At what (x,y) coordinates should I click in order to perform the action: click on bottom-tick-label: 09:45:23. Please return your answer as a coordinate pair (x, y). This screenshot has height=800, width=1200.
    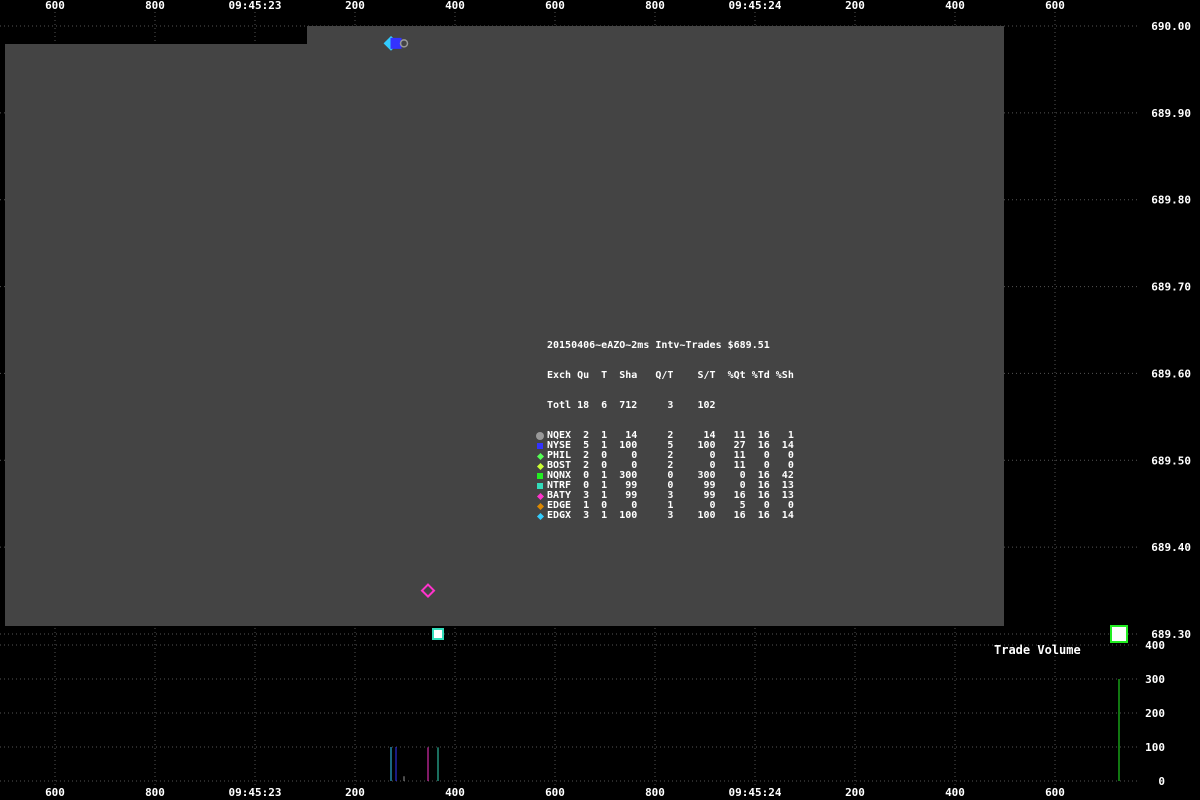
    Looking at the image, I should click on (255, 792).